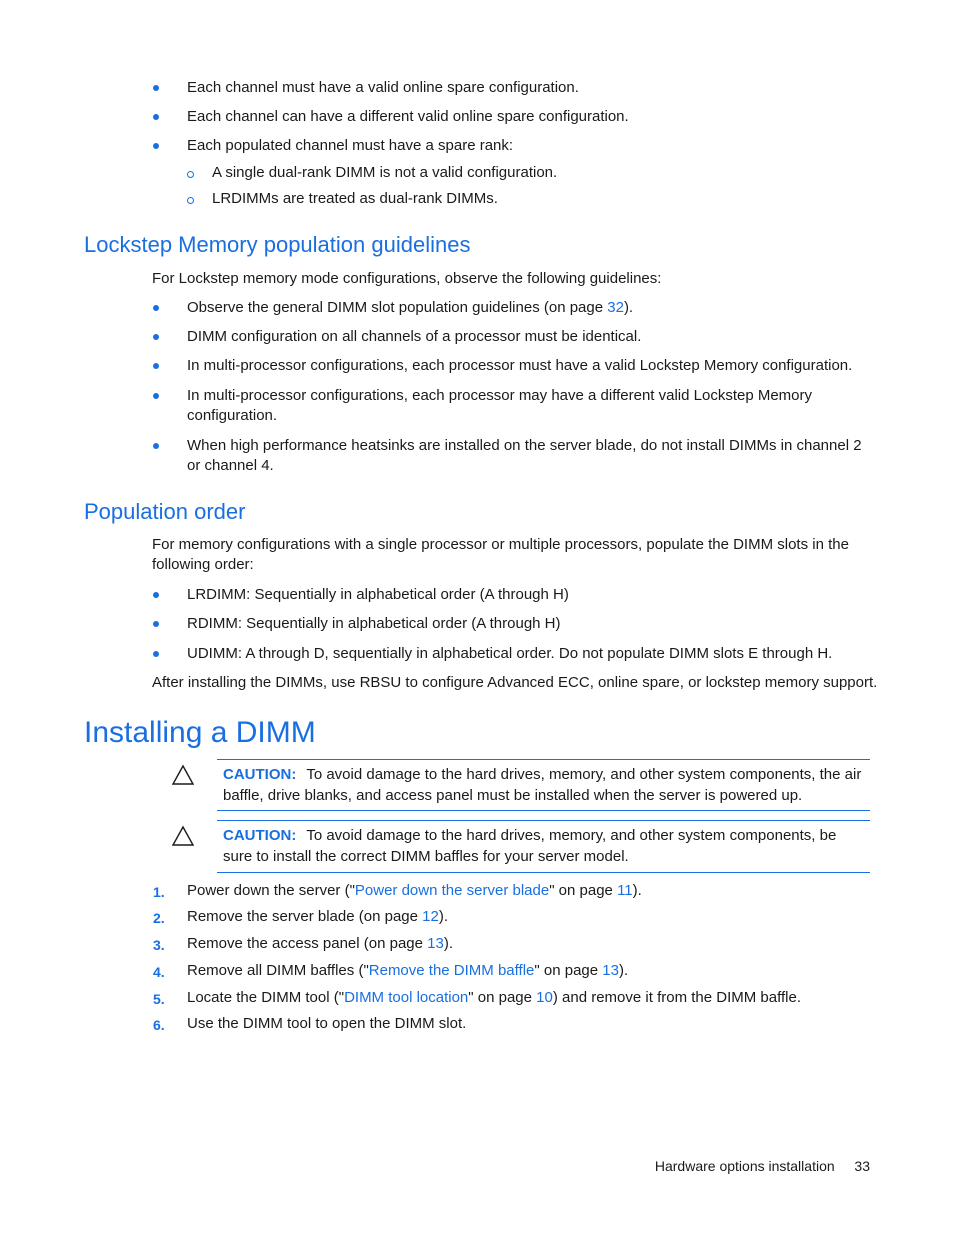 Image resolution: width=954 pixels, height=1235 pixels. What do you see at coordinates (615, 307) in the screenshot?
I see `page-link: 32` at bounding box center [615, 307].